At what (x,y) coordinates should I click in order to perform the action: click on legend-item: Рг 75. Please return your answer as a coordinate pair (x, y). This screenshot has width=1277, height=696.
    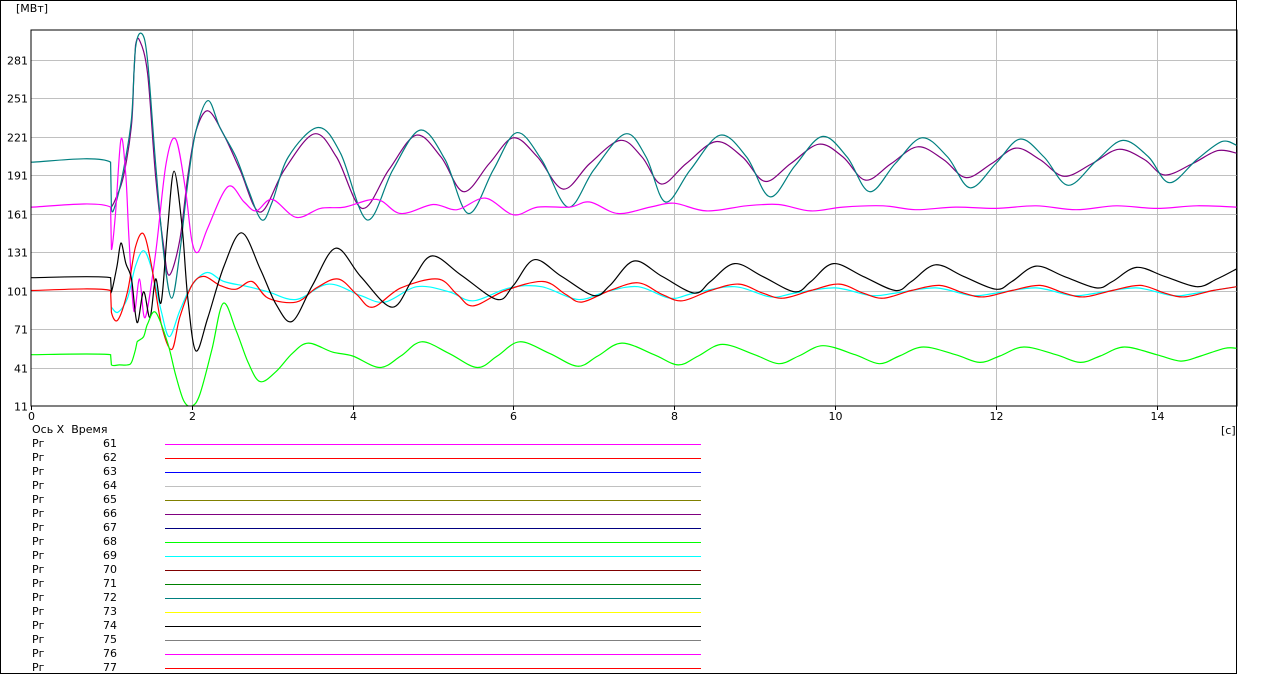
    Looking at the image, I should click on (360, 640).